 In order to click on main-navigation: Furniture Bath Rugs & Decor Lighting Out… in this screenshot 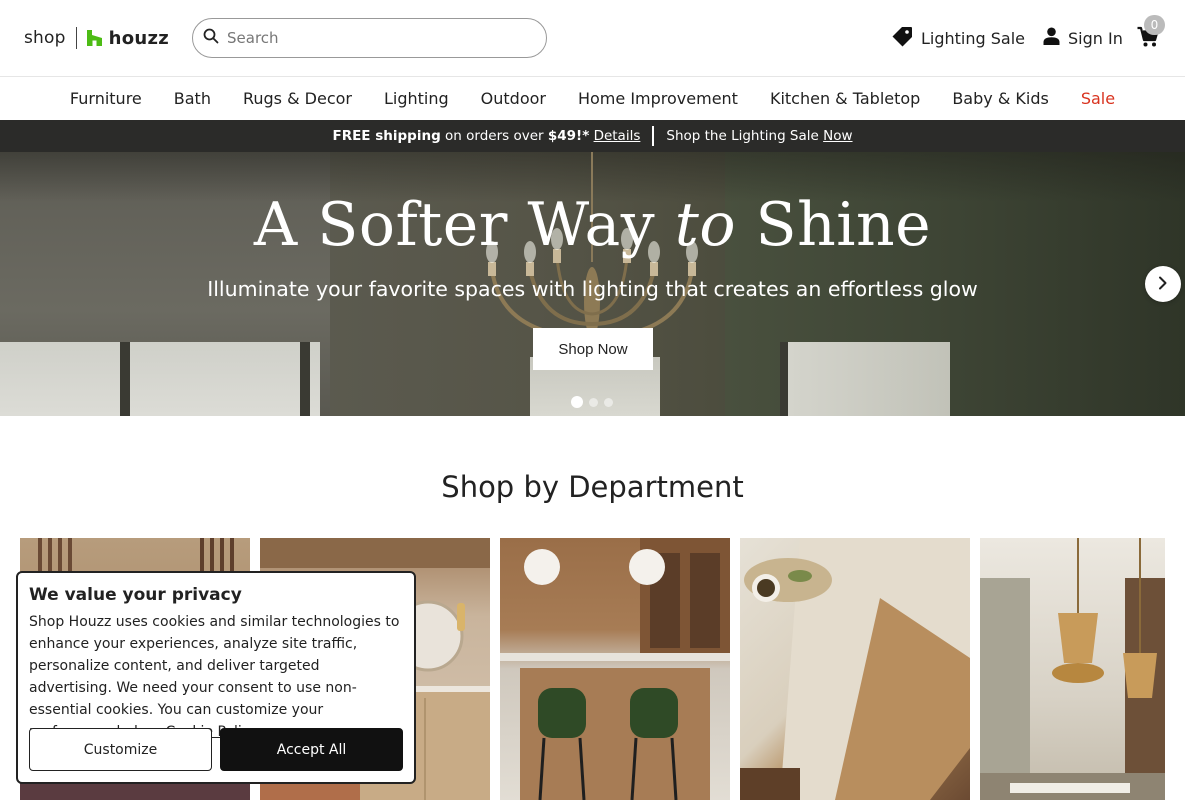, I will do `click(592, 98)`.